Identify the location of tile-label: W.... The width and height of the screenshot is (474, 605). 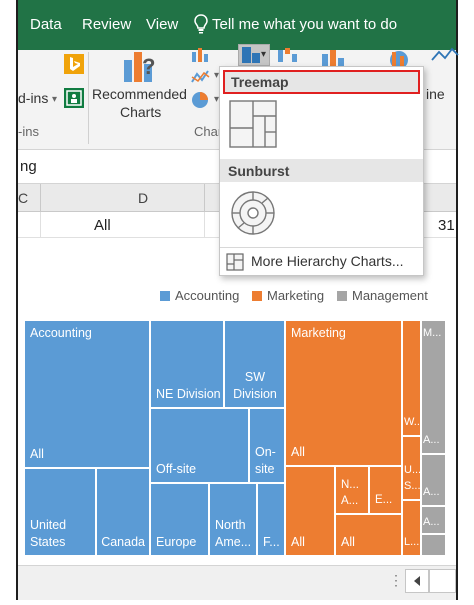
(412, 422).